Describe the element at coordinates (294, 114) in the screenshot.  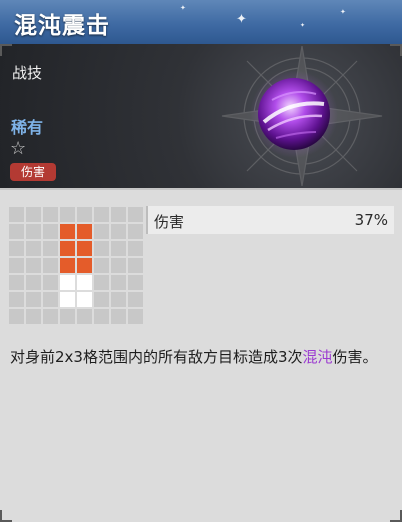
I see `purple-chaos-orb-icon` at that location.